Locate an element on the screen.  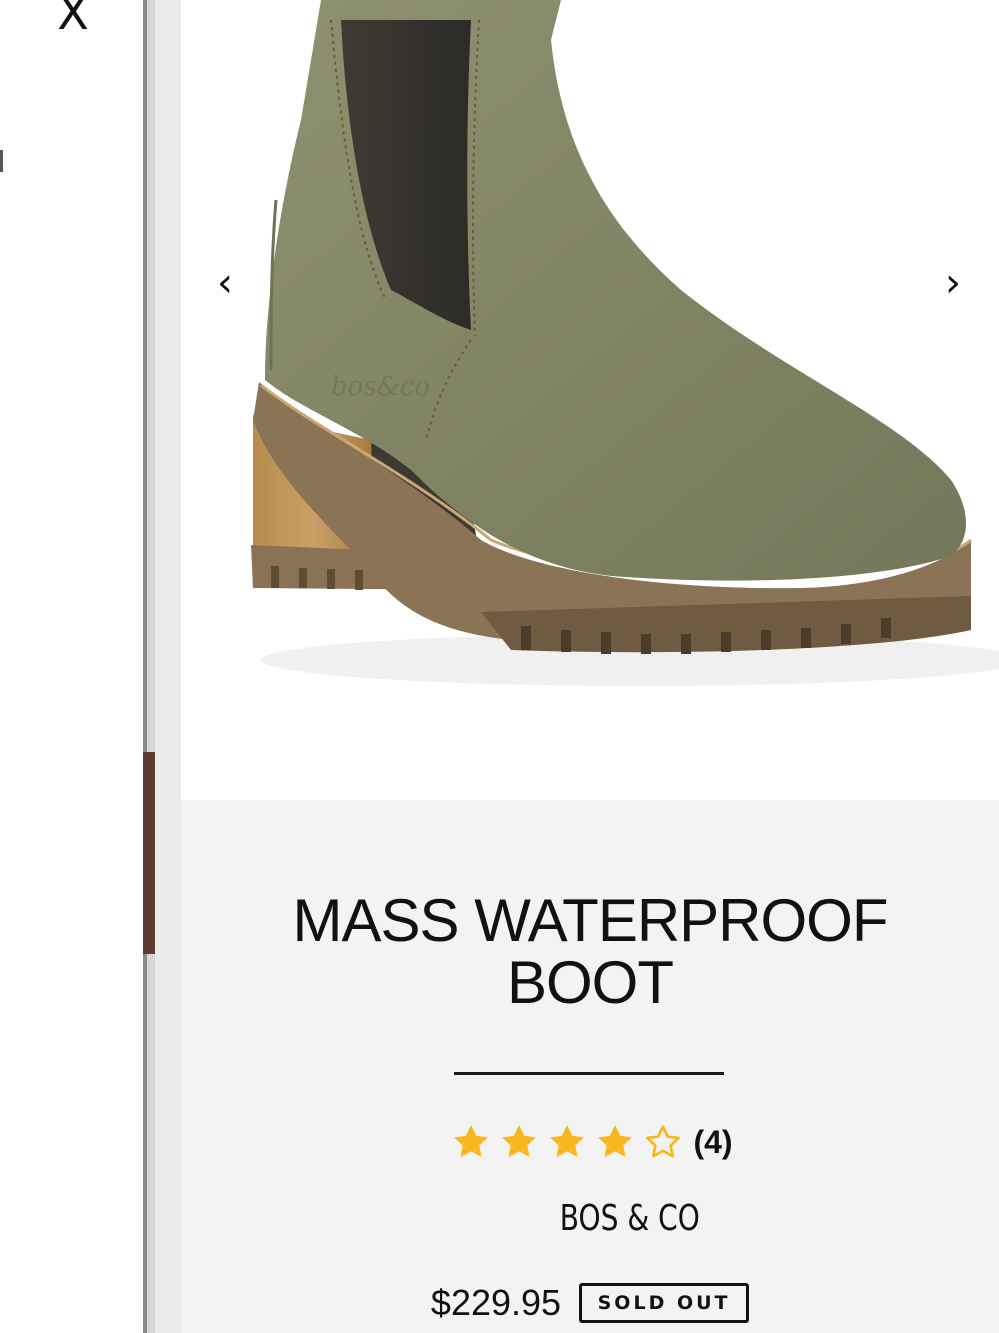
panel-gutter is located at coordinates (168, 666).